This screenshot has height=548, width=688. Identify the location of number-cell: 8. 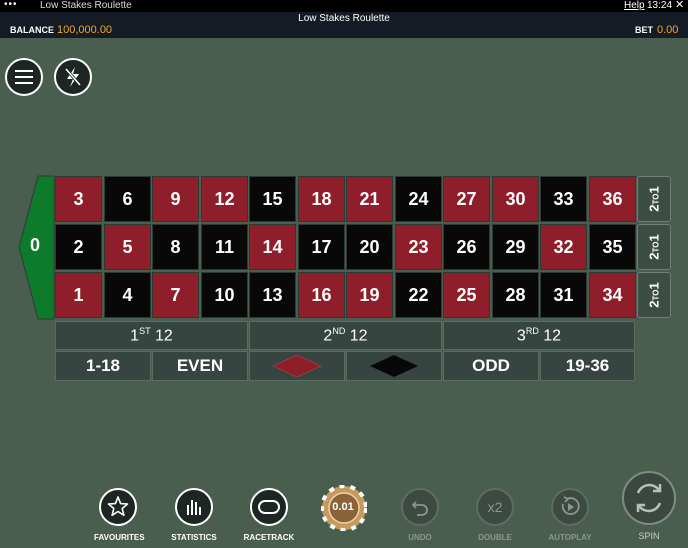
(175, 247).